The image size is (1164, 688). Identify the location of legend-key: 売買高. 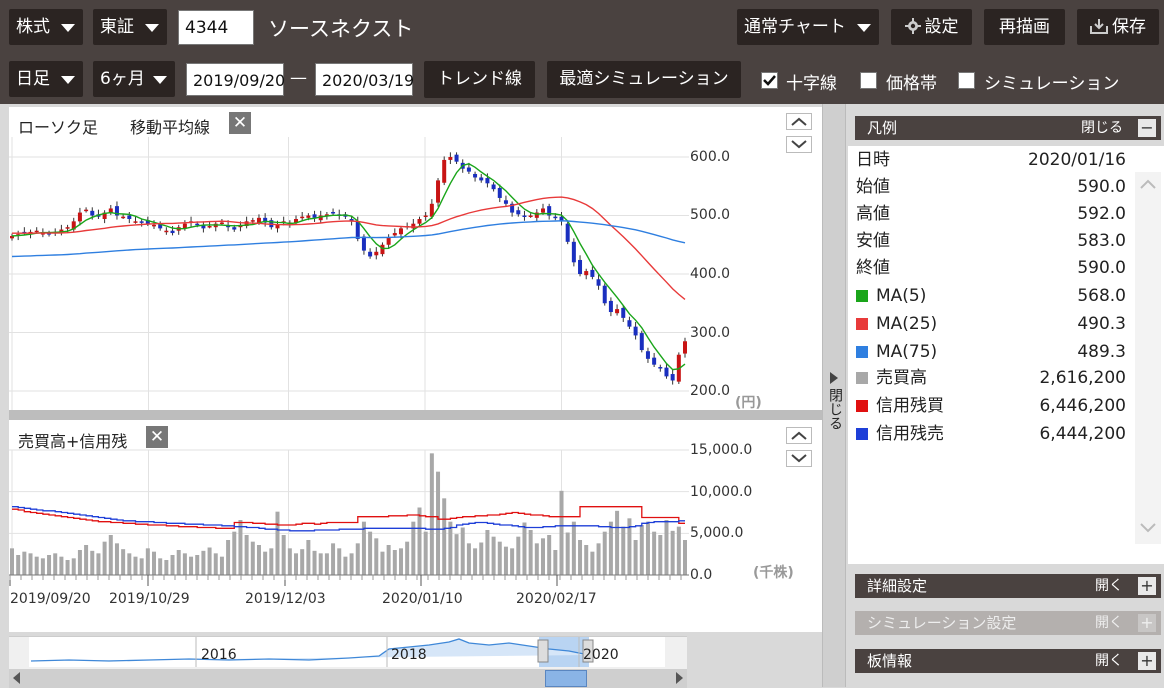
(901, 378).